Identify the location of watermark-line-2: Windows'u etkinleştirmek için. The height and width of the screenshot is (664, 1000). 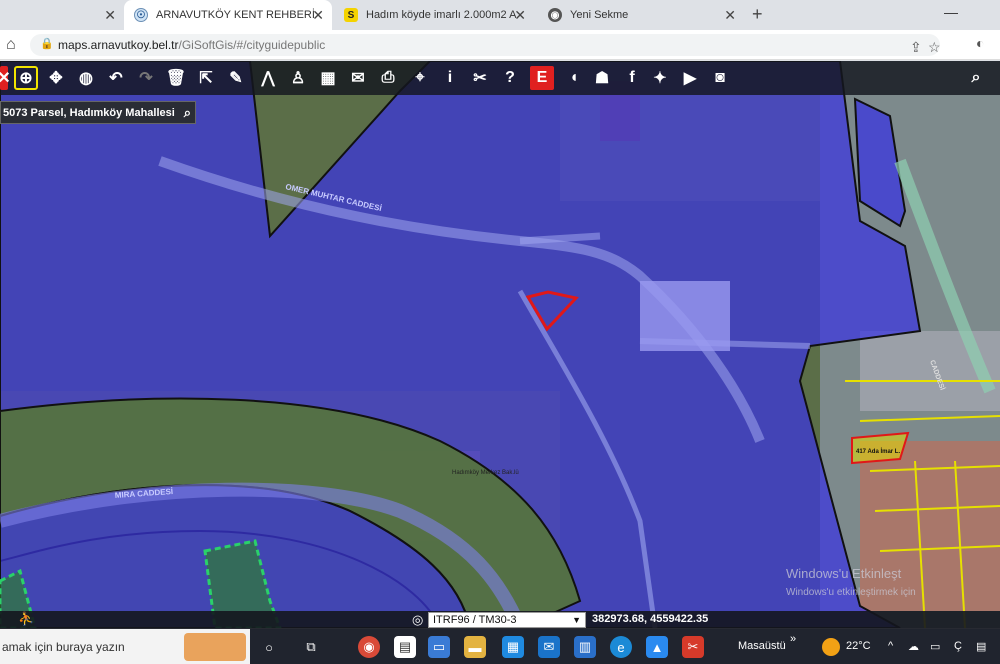
(851, 592).